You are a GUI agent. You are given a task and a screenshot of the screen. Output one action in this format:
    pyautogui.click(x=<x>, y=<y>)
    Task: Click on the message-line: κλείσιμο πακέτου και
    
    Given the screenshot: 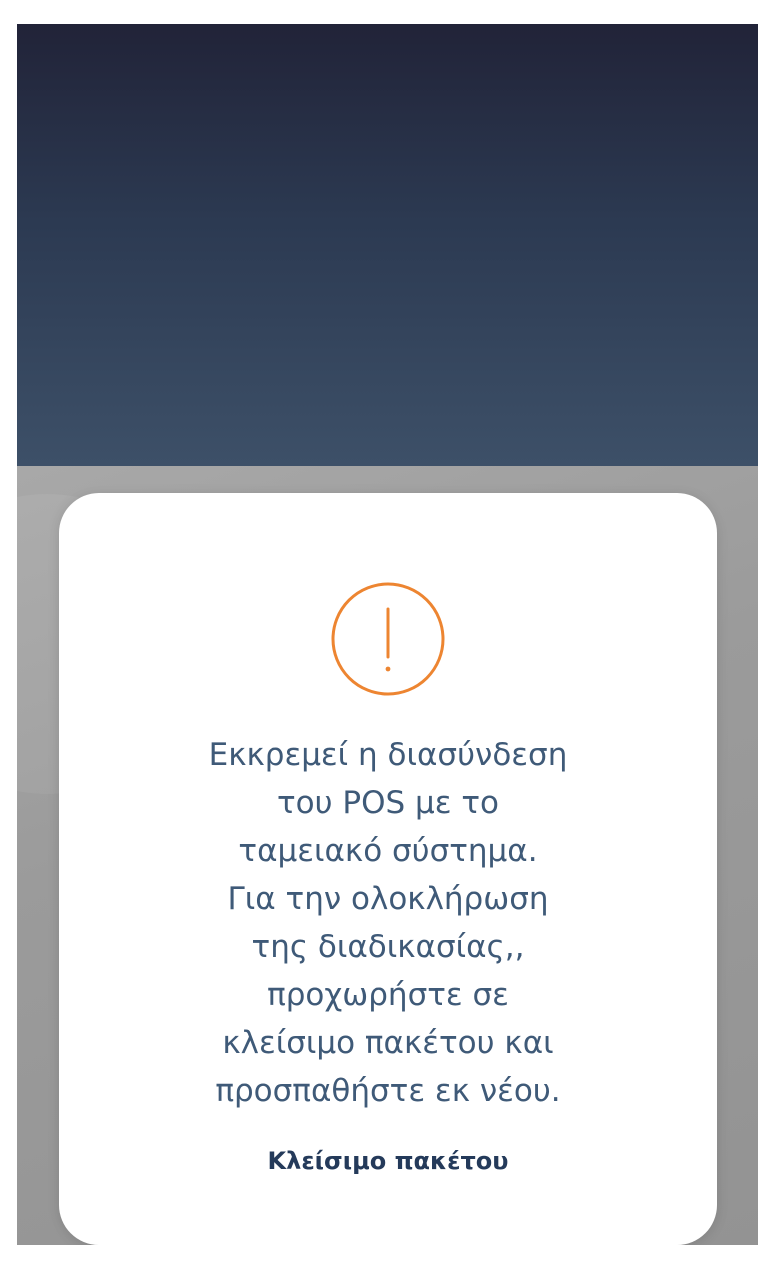 What is the action you would take?
    pyautogui.click(x=388, y=1043)
    